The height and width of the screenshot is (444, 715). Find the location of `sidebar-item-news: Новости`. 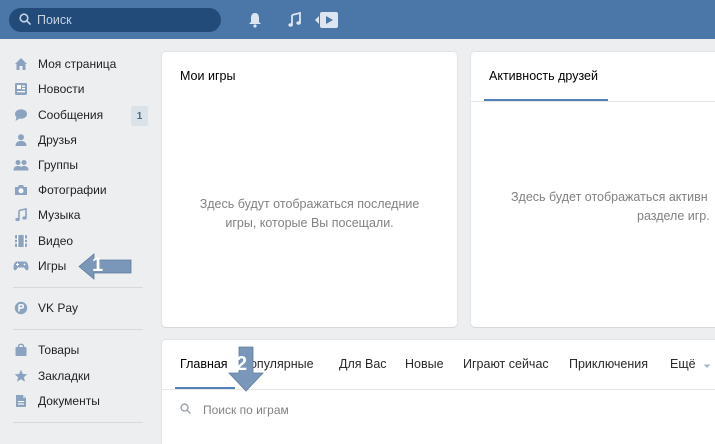

sidebar-item-news: Новости is located at coordinates (75, 89).